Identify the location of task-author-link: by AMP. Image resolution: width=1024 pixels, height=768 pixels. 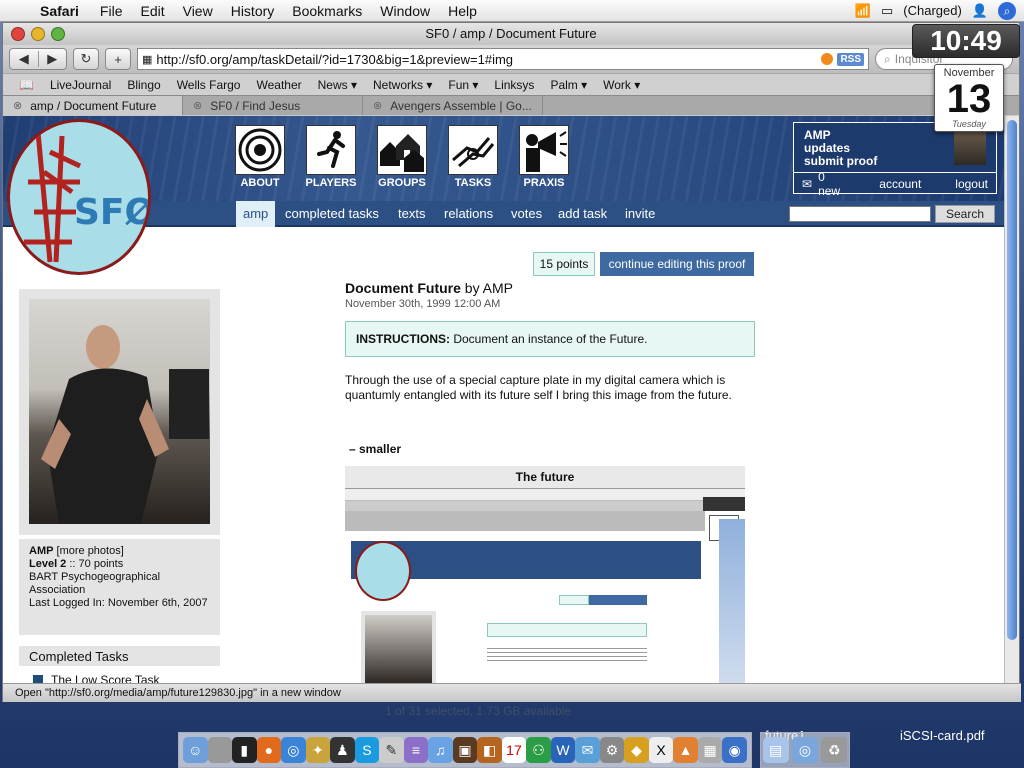
(489, 288).